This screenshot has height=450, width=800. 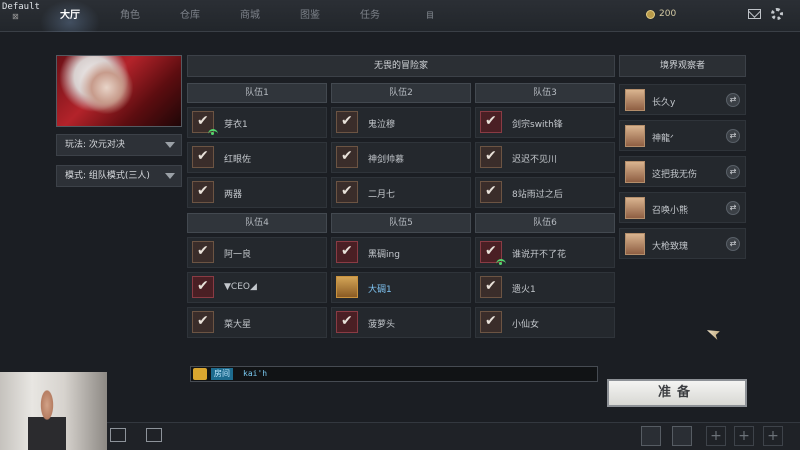 What do you see at coordinates (257, 157) in the screenshot?
I see `member-slot: 红眼佐` at bounding box center [257, 157].